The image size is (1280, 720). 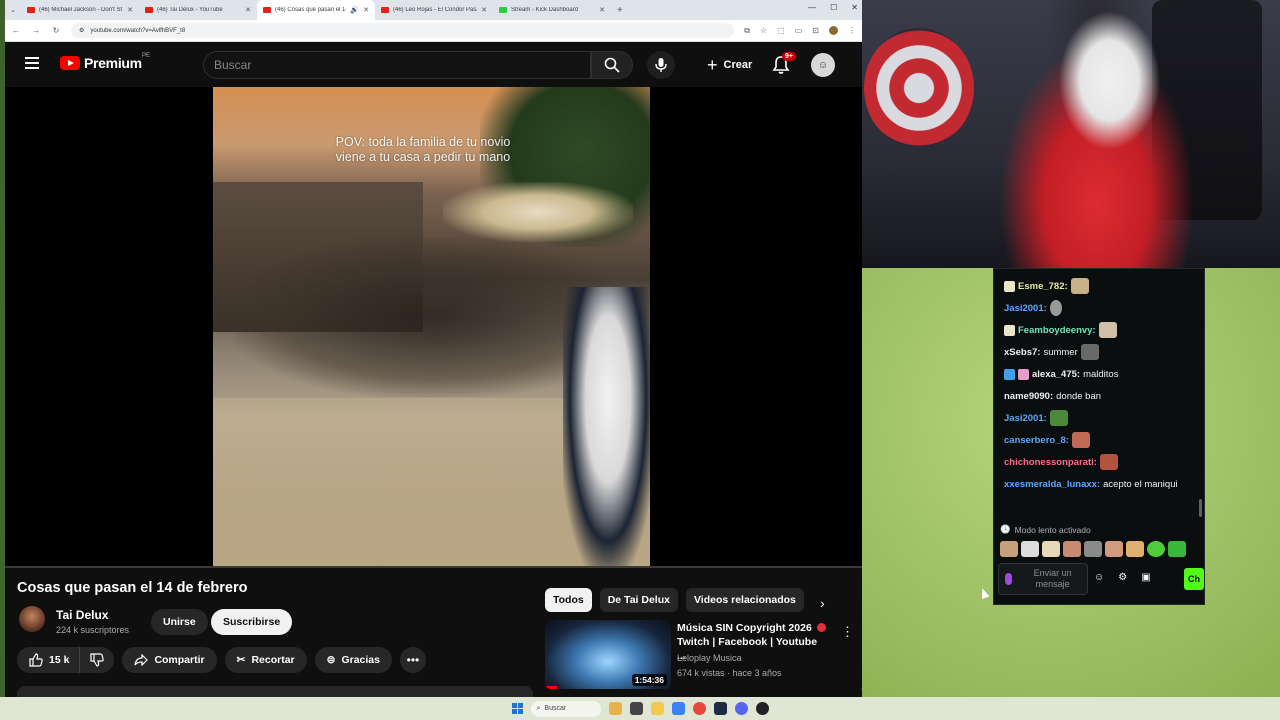 I want to click on chat-scrollbar, so click(x=1200, y=508).